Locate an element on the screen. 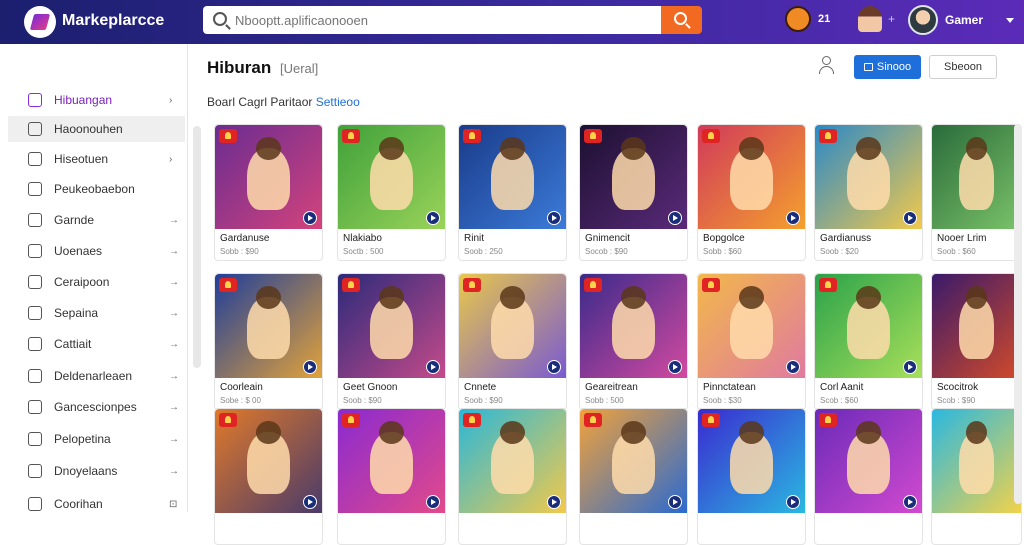 The image size is (1024, 545). notification-icon is located at coordinates (798, 19).